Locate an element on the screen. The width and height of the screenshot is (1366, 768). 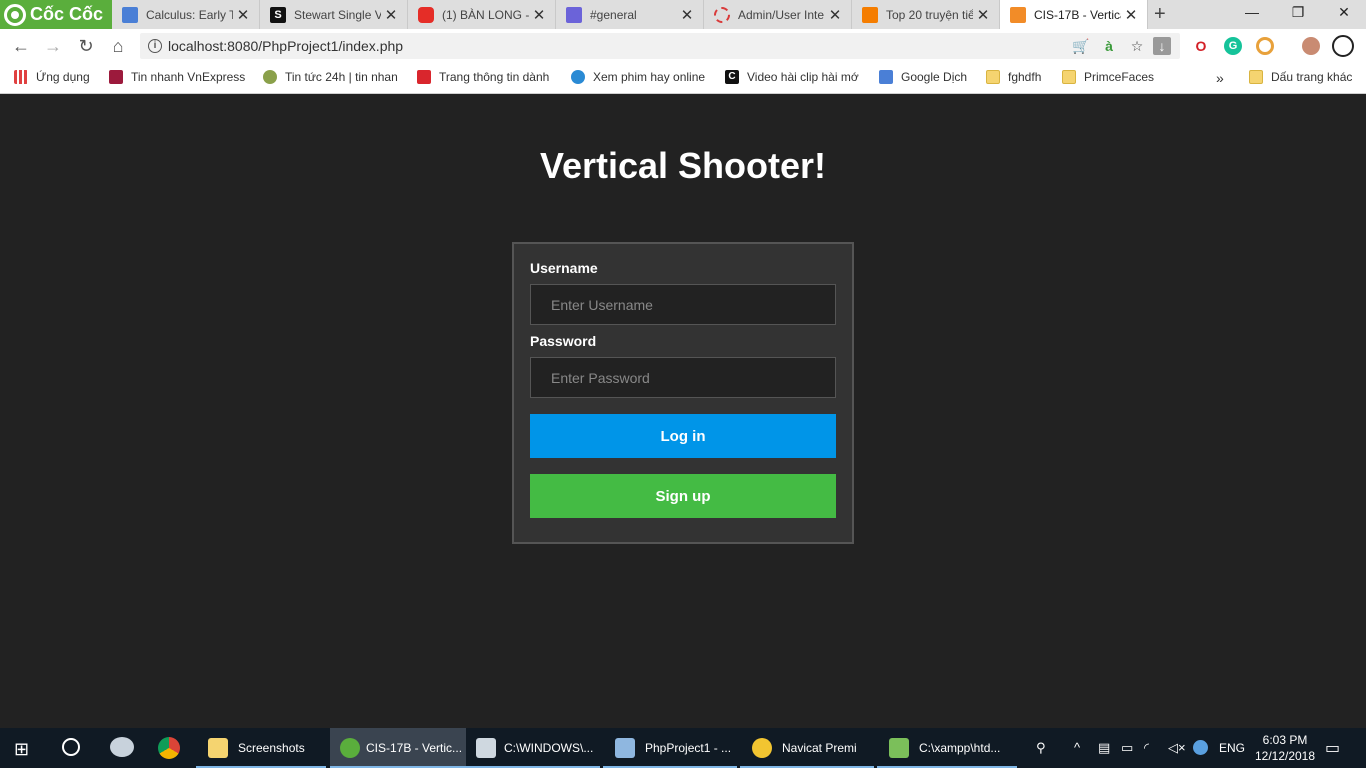
volume-muted-icon: ◁× is located at coordinates (1177, 748).